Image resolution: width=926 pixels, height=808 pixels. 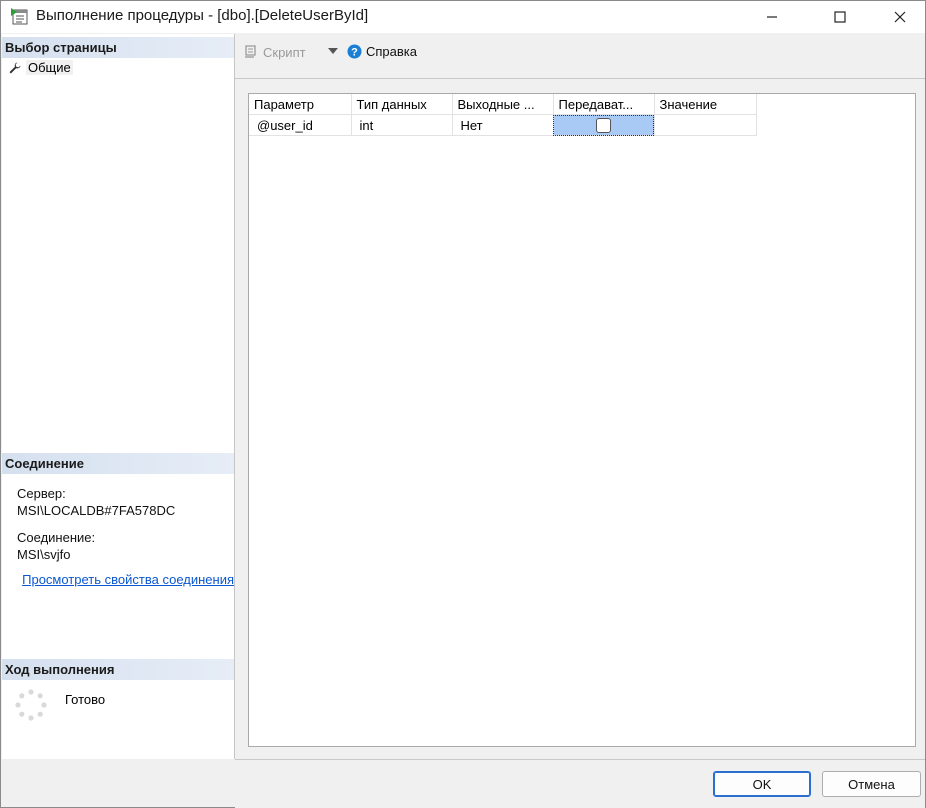 I want to click on pass-null-checkbox, so click(x=603, y=126).